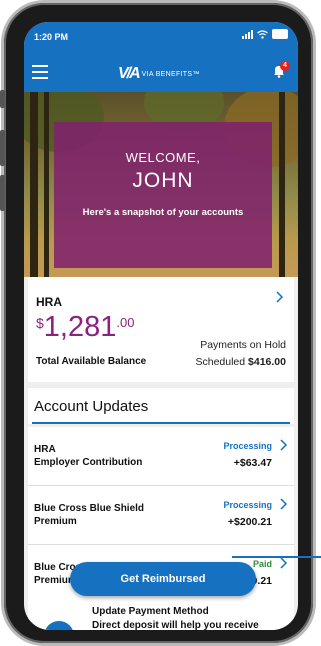  Describe the element at coordinates (220, 362) in the screenshot. I see `scheduled-label: Scheduled` at that location.